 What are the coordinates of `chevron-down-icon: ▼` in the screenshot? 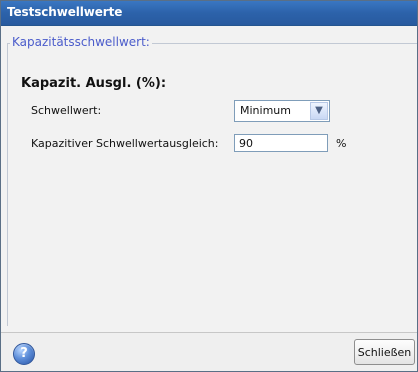 It's located at (319, 111).